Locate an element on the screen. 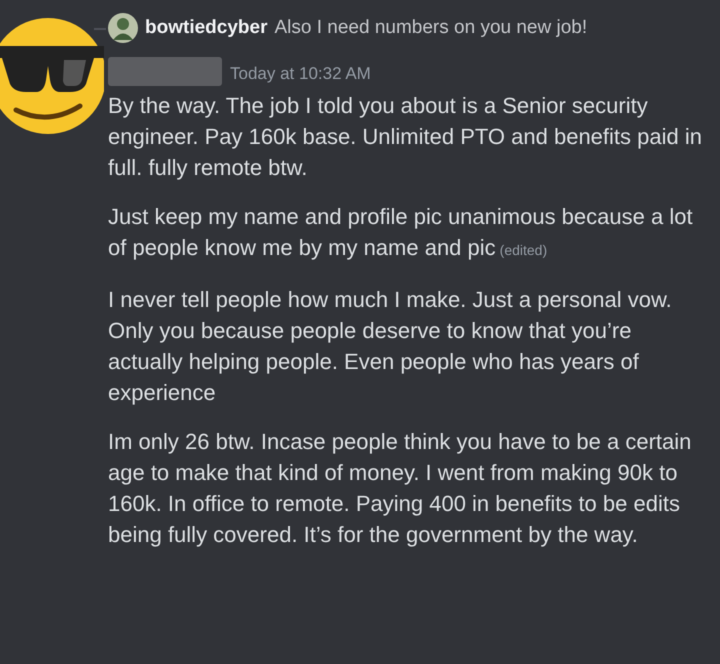  message-timestamp: Today at 10:32 AM is located at coordinates (300, 73).